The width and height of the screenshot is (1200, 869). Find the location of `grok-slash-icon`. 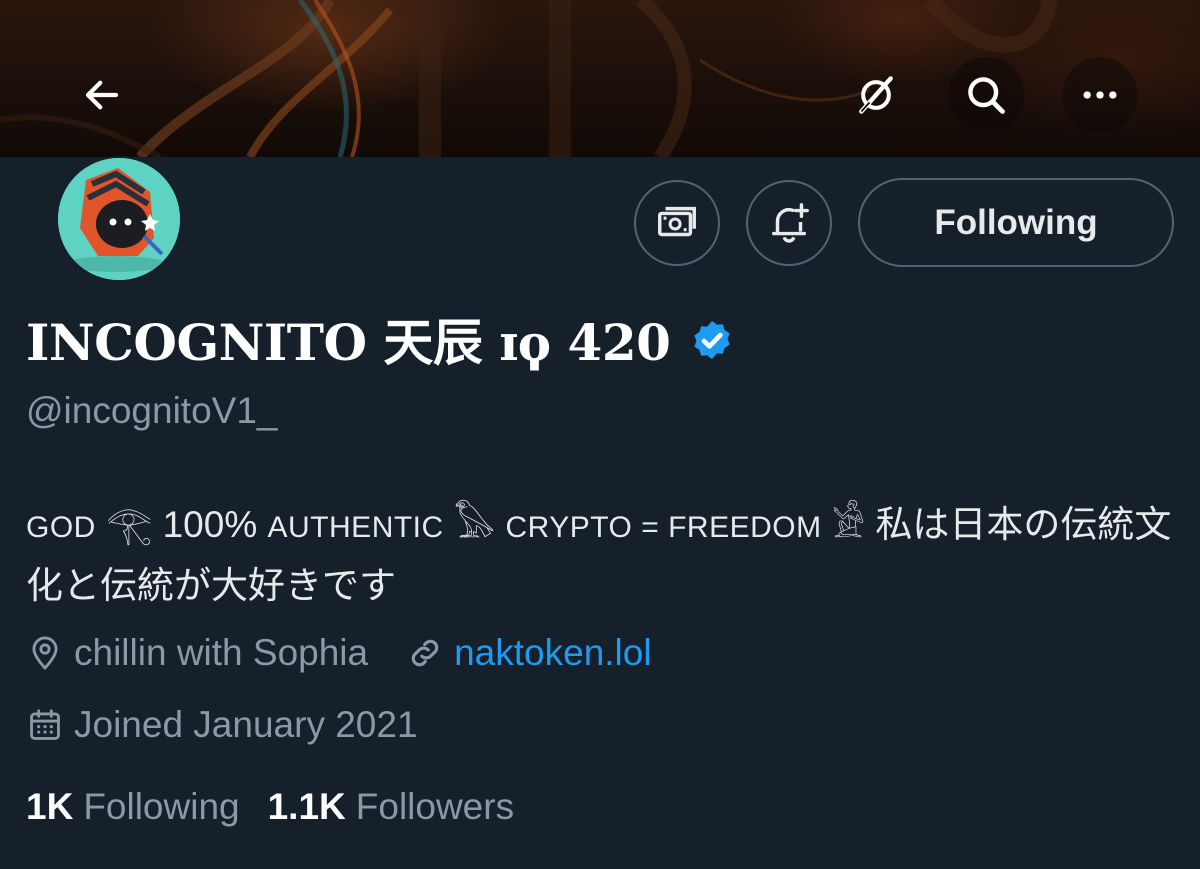

grok-slash-icon is located at coordinates (876, 95).